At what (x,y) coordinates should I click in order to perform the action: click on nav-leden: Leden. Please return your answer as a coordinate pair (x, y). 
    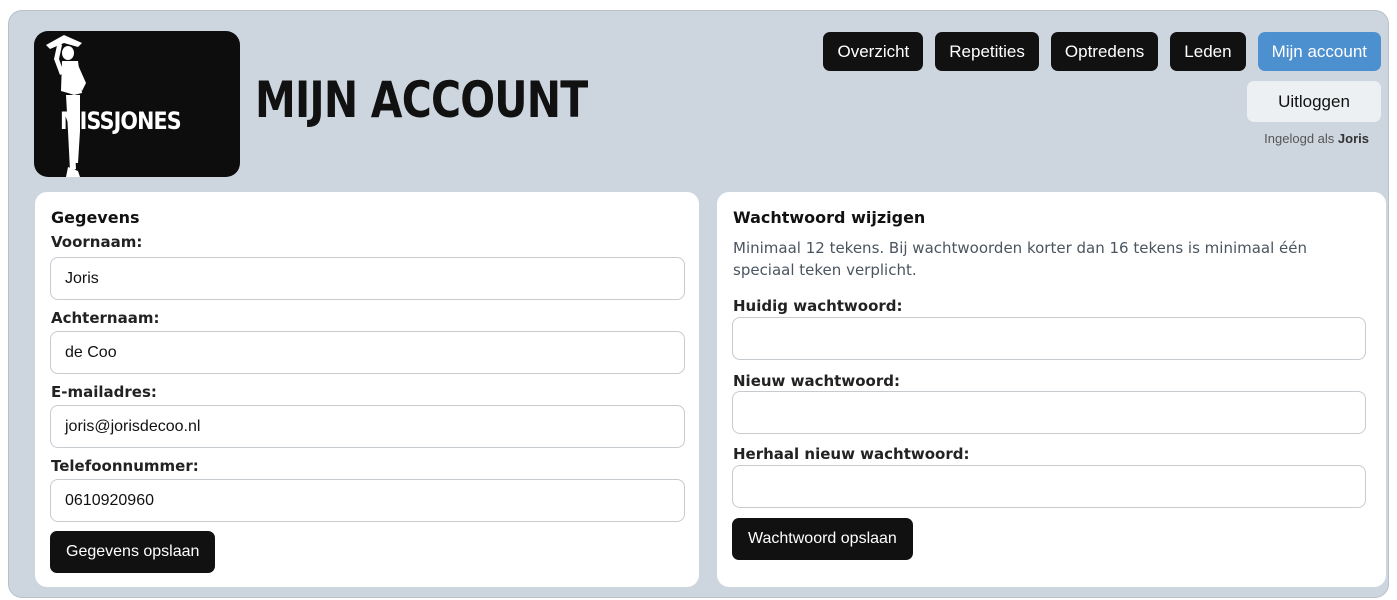
    Looking at the image, I should click on (1208, 51).